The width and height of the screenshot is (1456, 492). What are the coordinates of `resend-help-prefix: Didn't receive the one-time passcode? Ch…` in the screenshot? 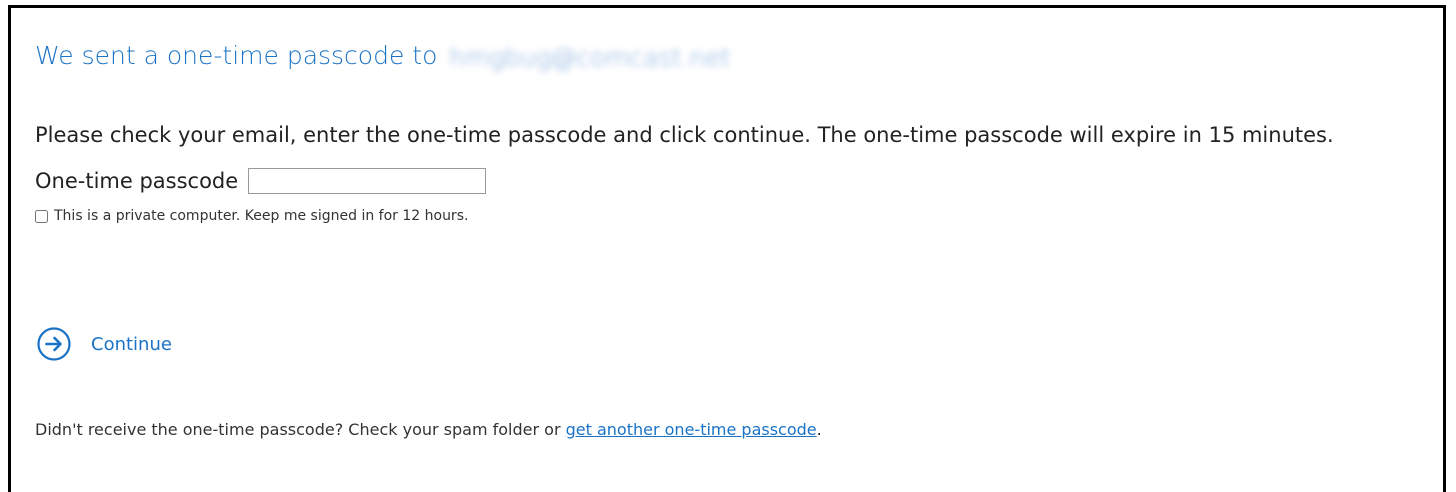 It's located at (298, 429).